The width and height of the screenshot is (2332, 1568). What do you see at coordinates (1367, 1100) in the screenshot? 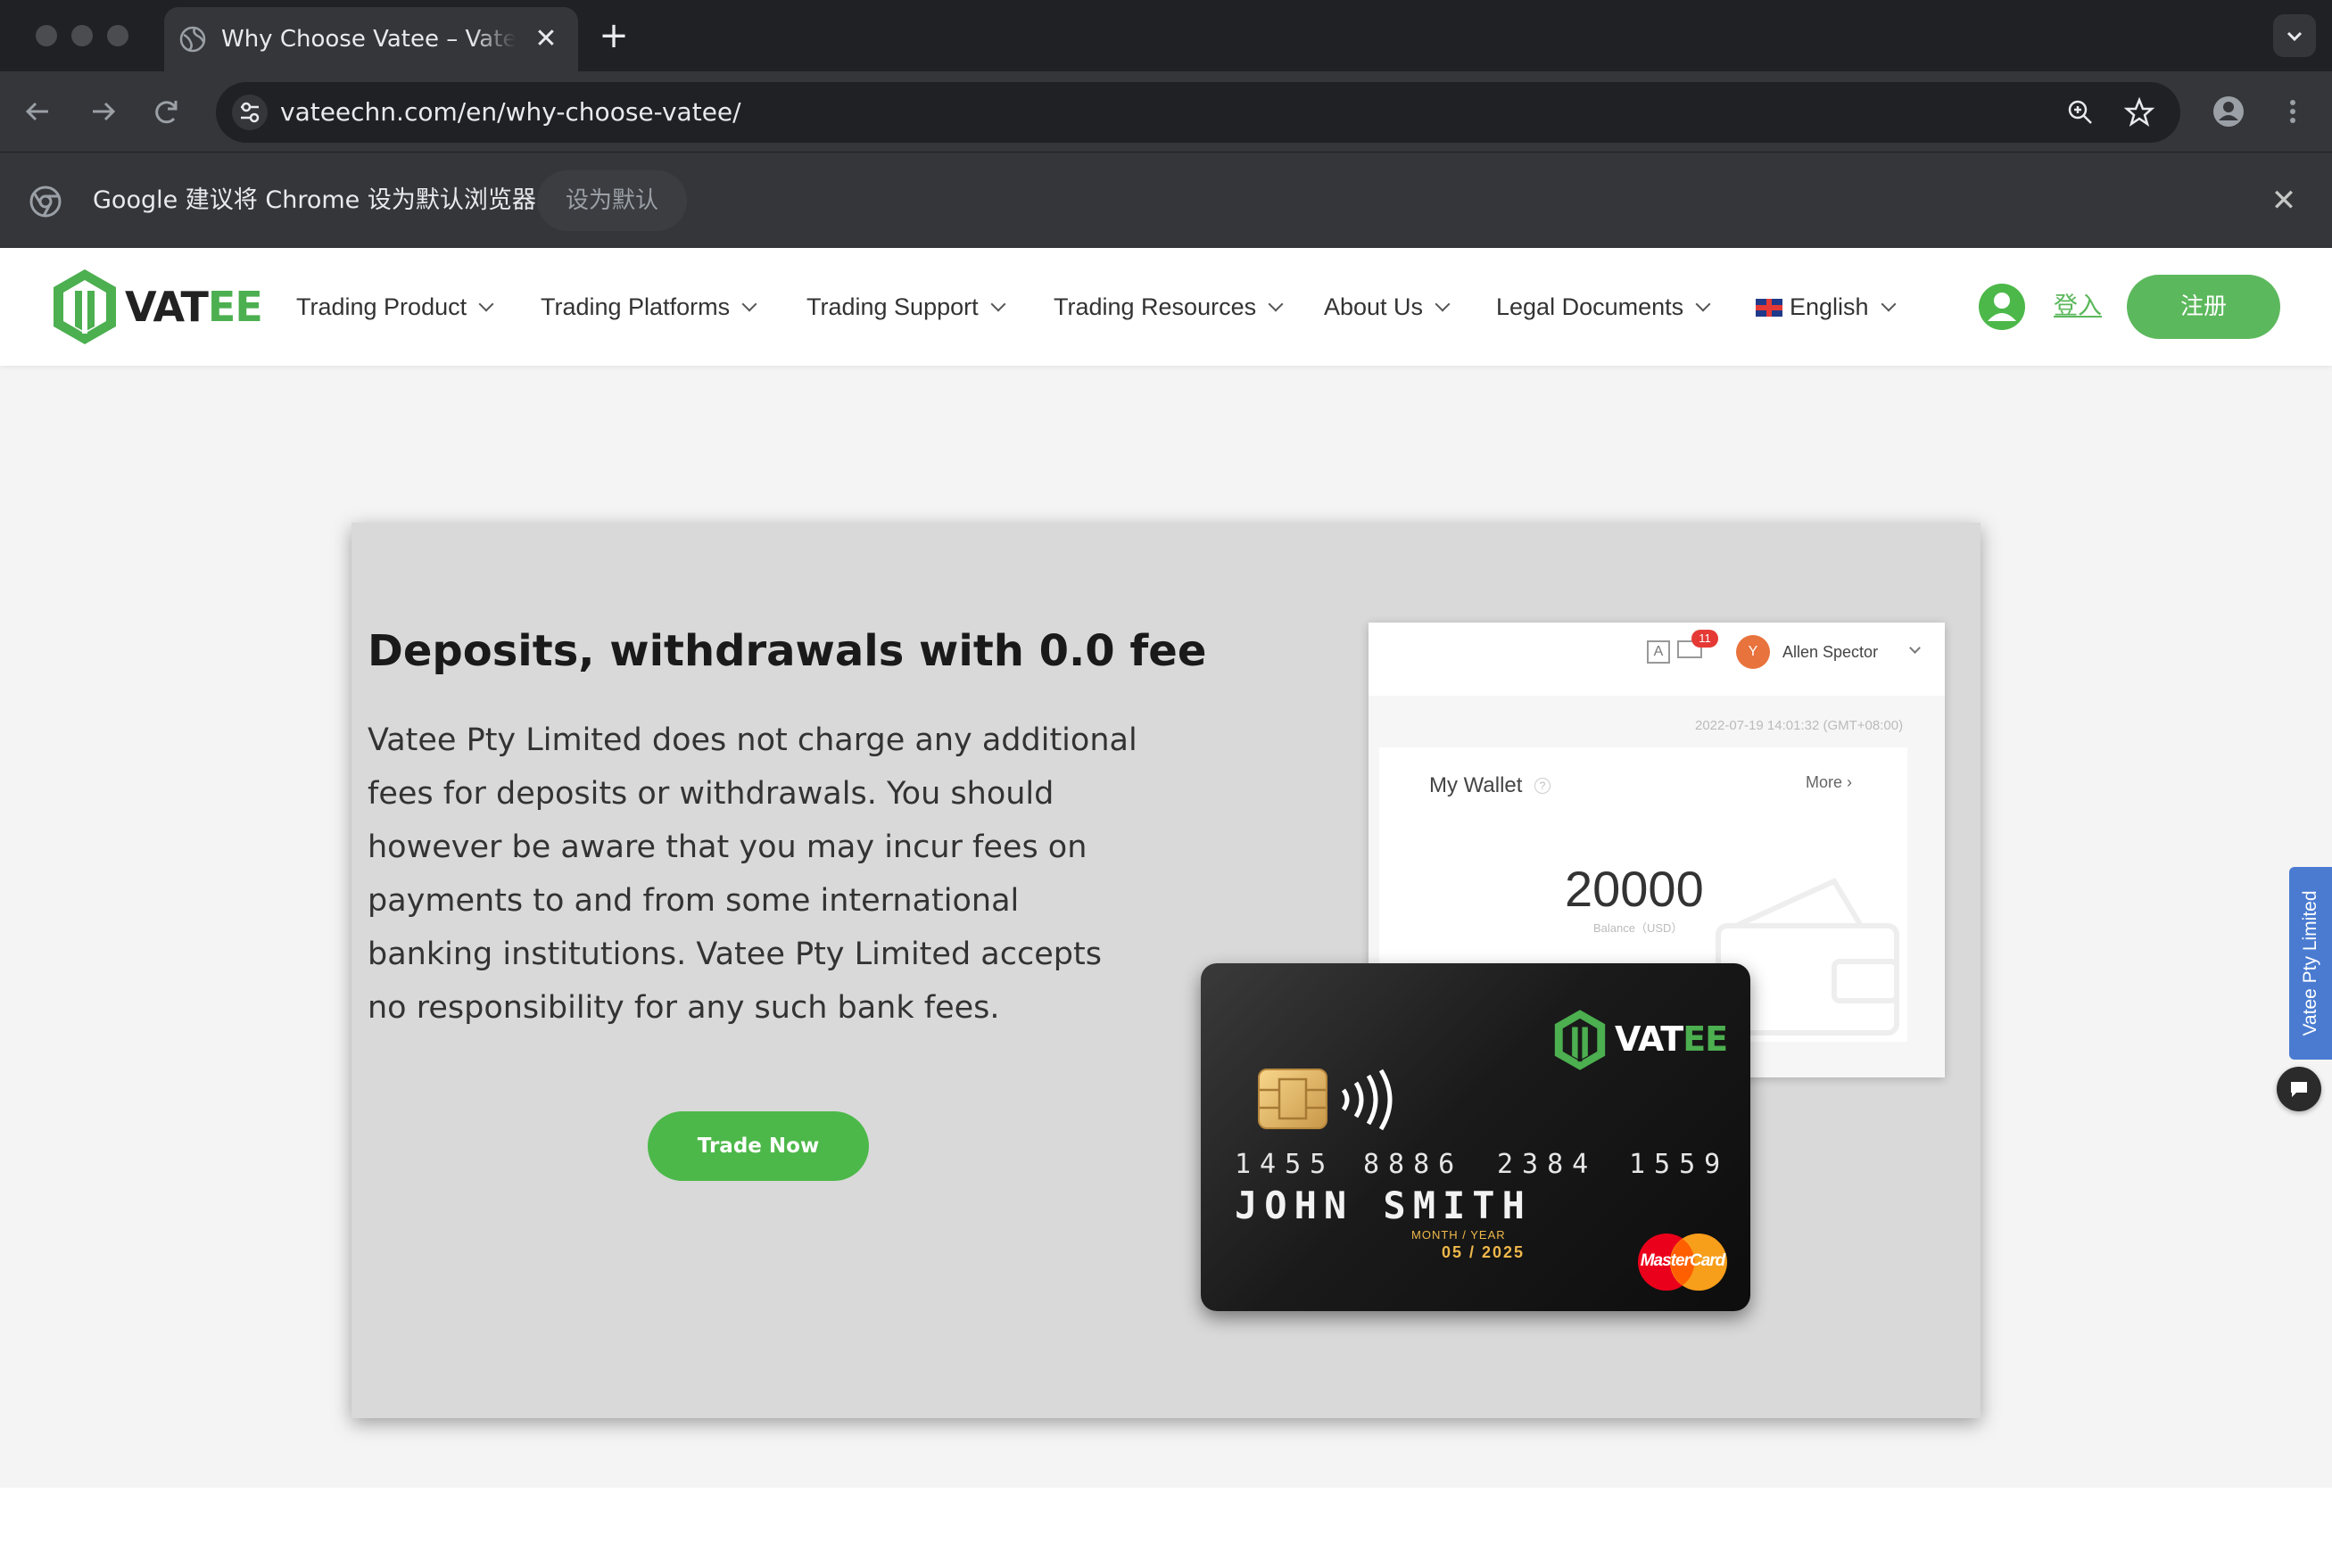
I see `contactless-icon` at bounding box center [1367, 1100].